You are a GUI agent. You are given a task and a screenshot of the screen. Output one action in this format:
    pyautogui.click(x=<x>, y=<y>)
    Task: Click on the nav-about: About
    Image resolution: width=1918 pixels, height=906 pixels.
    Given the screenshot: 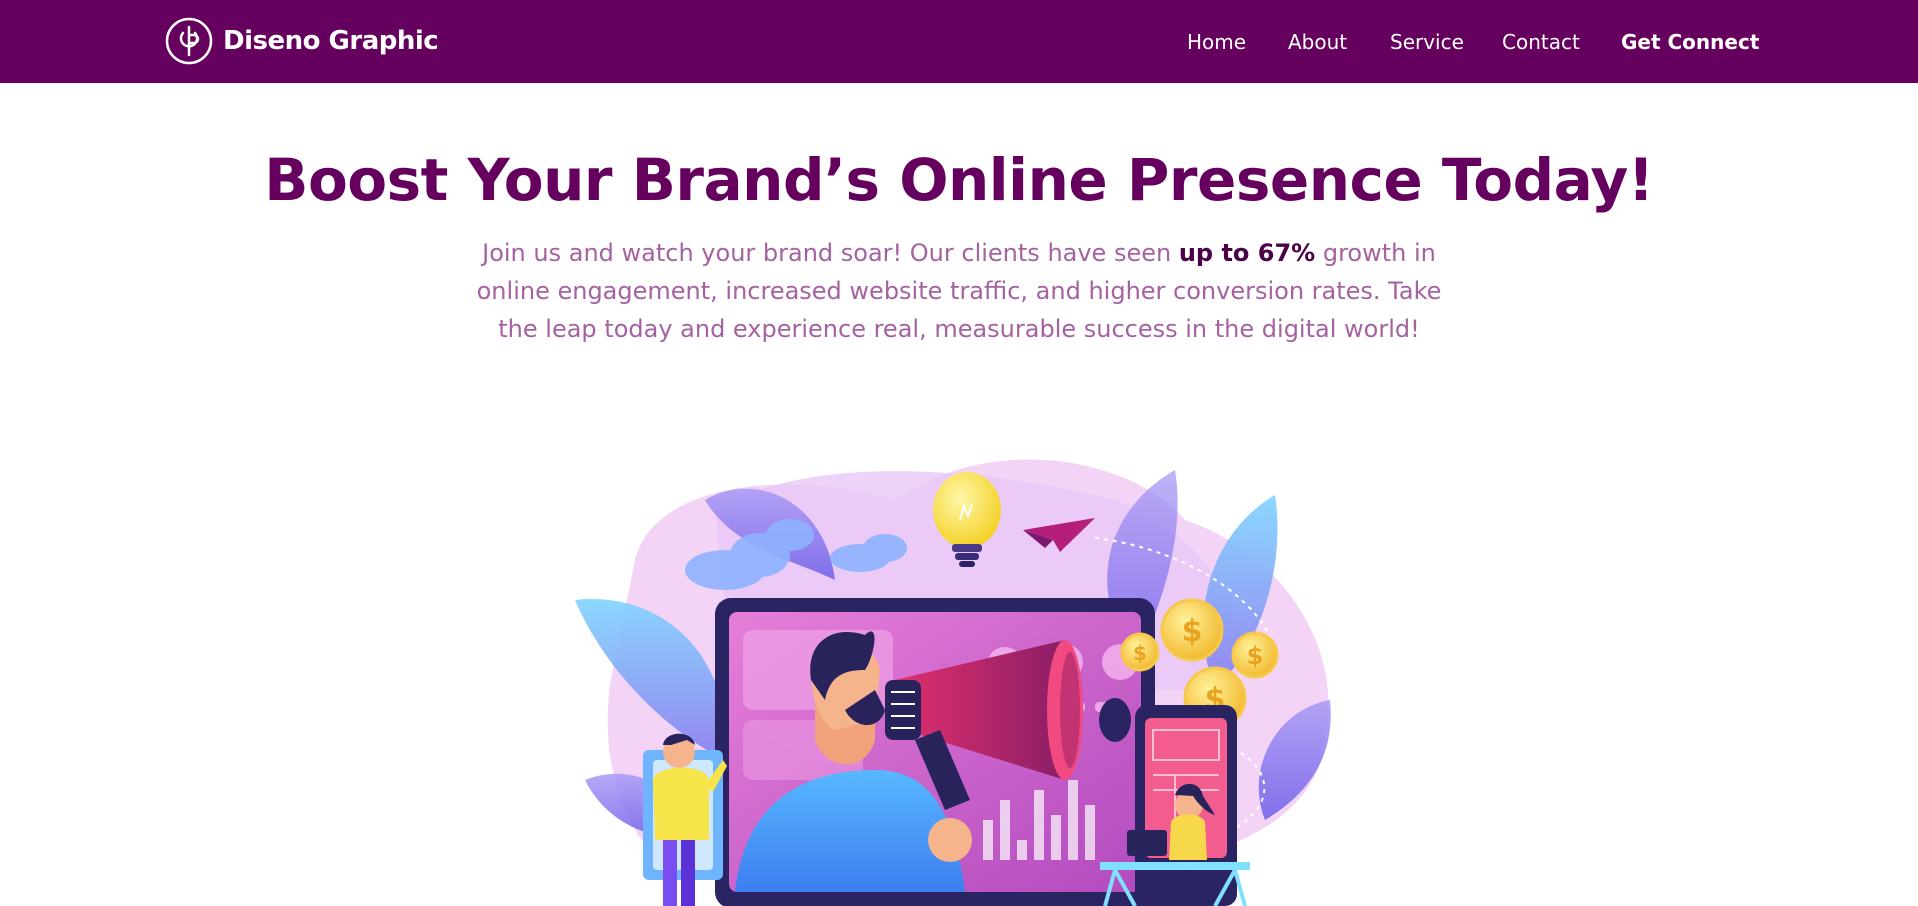 What is the action you would take?
    pyautogui.click(x=1317, y=42)
    